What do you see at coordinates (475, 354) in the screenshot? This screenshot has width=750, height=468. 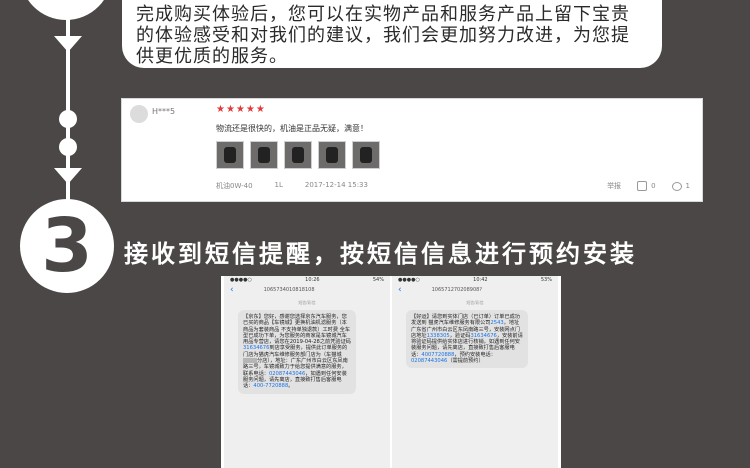 I see `sms-text: ，预约安装电话：` at bounding box center [475, 354].